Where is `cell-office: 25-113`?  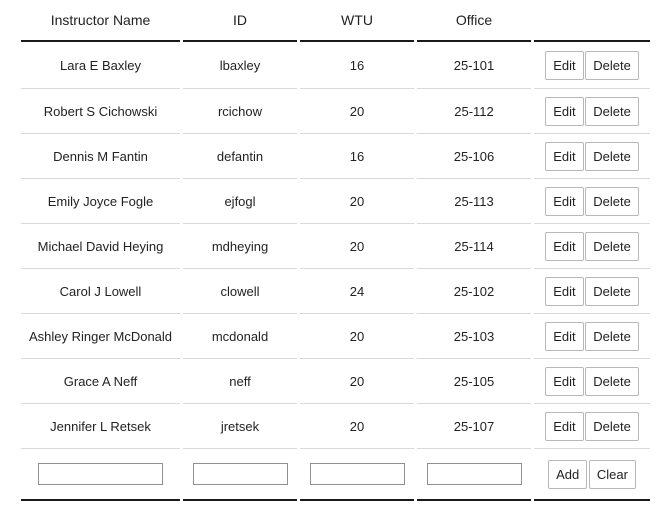
cell-office: 25-113 is located at coordinates (474, 201).